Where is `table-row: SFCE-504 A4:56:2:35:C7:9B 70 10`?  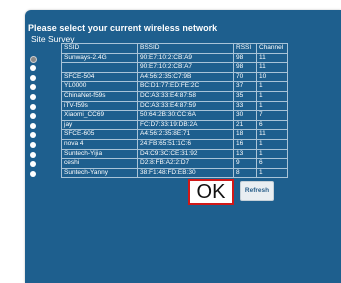 table-row: SFCE-504 A4:56:2:35:C7:9B 70 10 is located at coordinates (174, 77).